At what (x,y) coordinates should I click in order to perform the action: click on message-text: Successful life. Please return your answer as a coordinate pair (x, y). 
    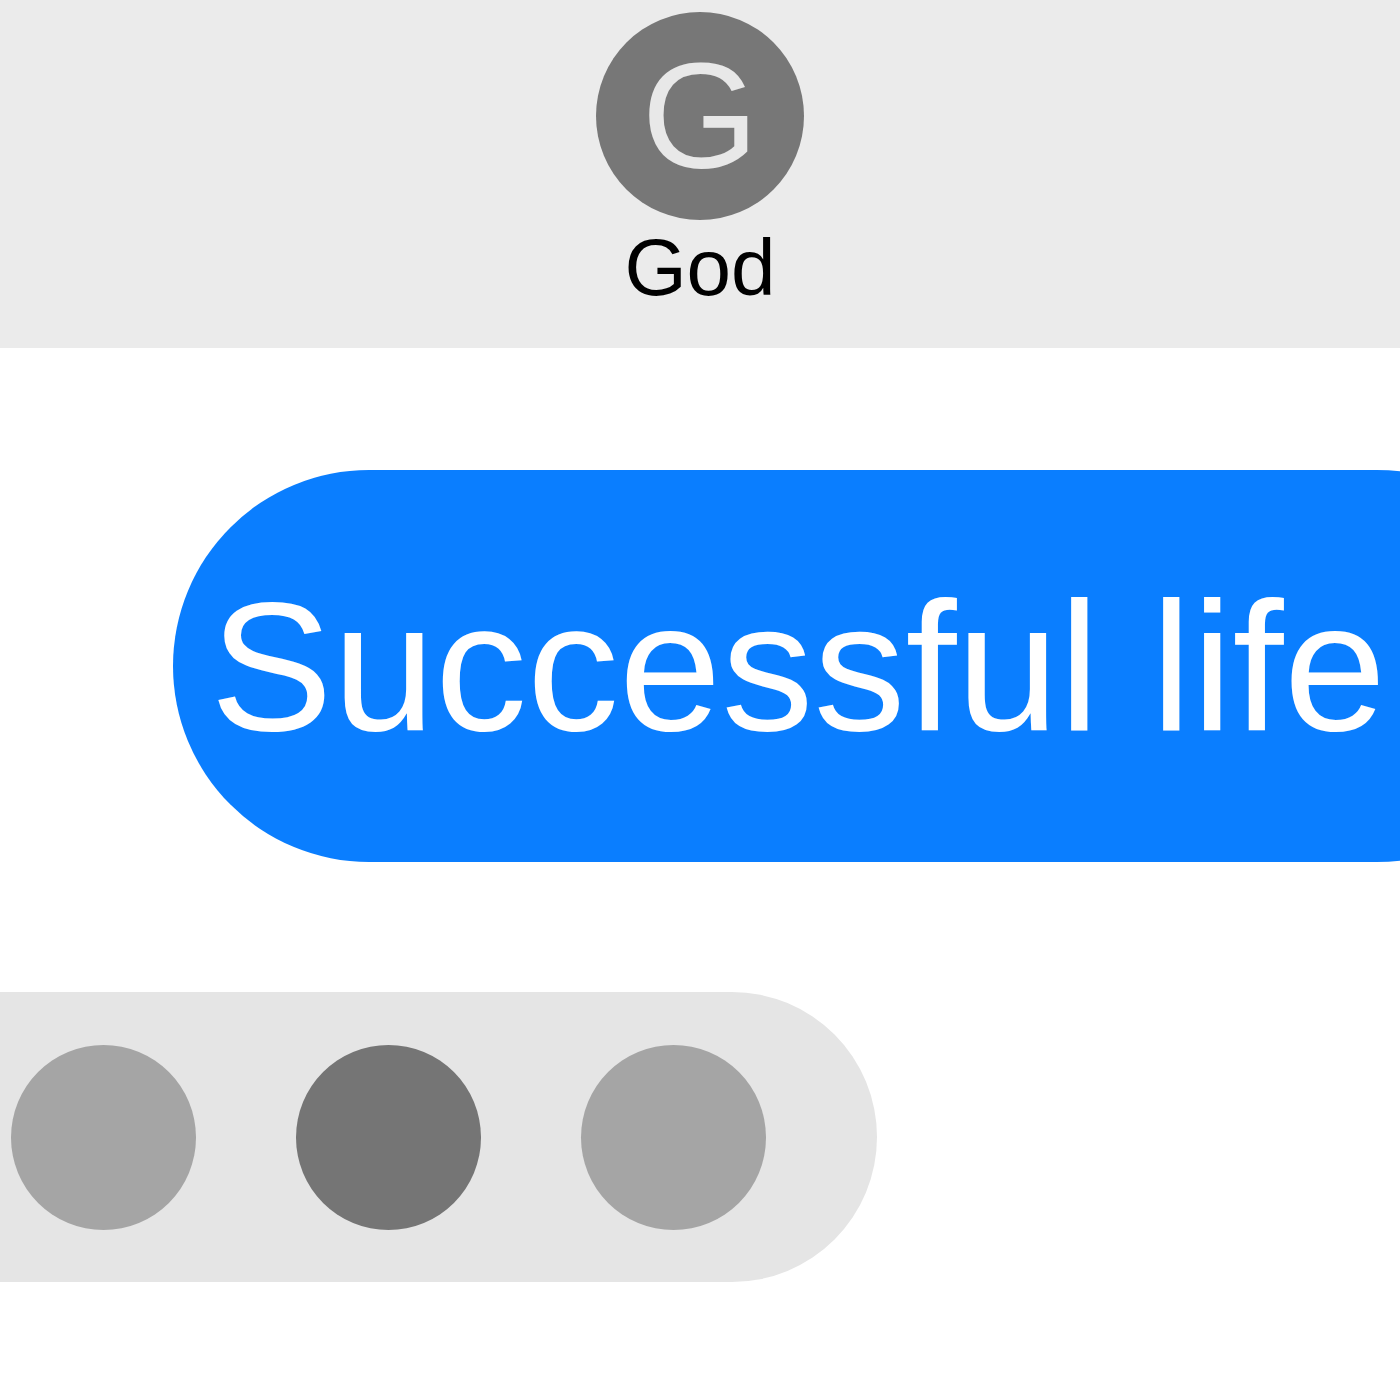
    Looking at the image, I should click on (798, 666).